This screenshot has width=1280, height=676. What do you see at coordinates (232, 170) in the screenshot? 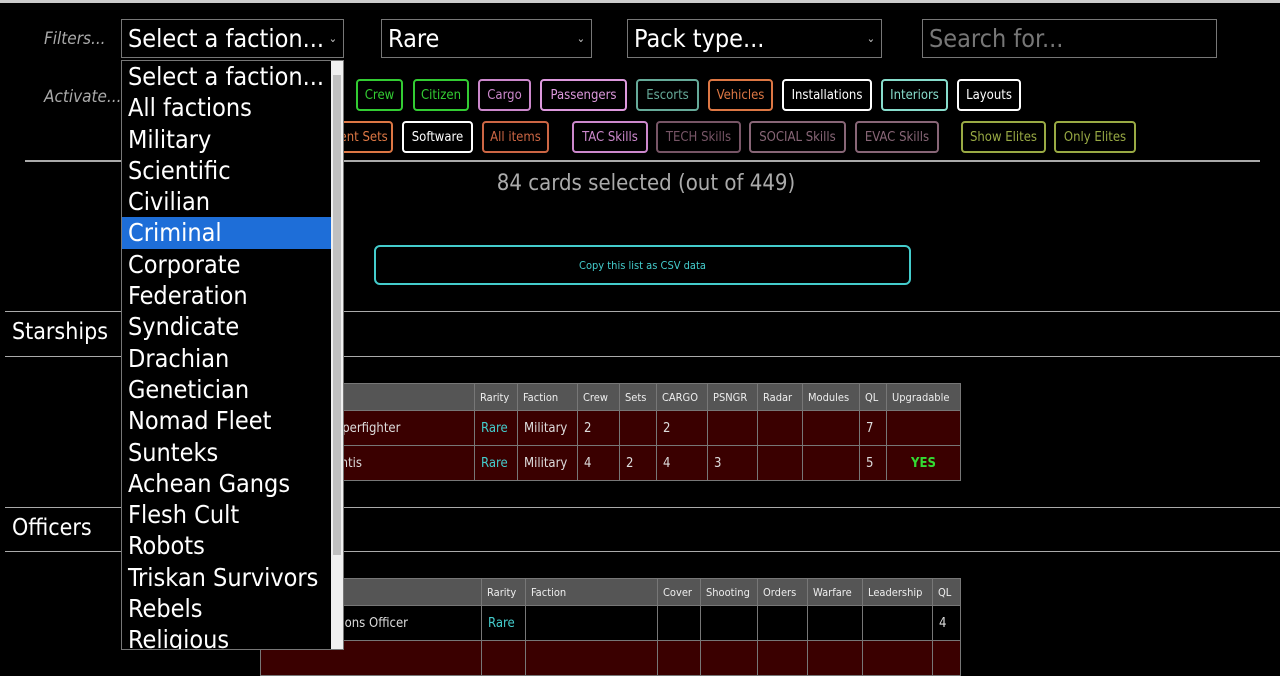
I see `faction-option: Scientific` at bounding box center [232, 170].